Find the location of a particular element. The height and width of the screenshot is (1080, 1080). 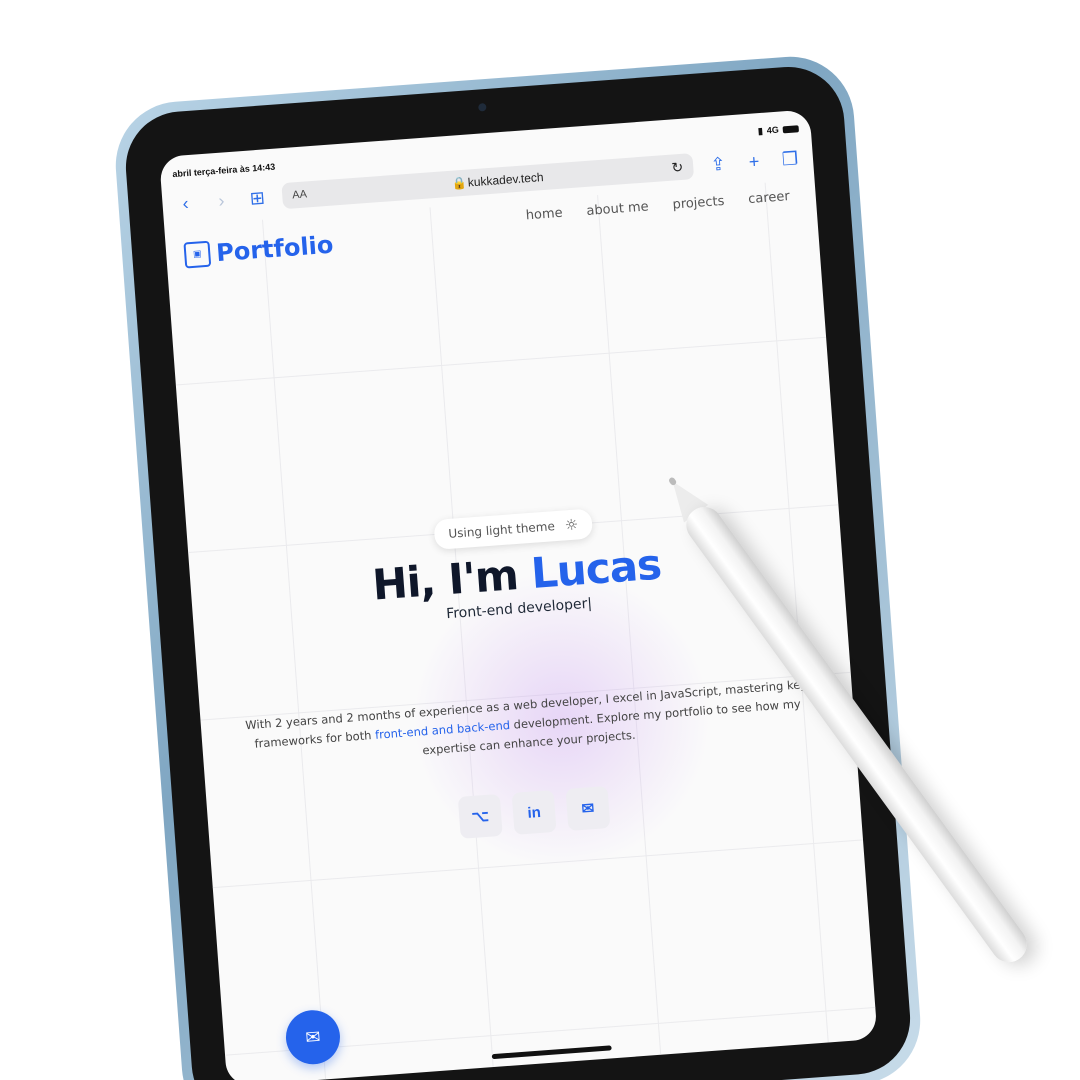

linkedin-icon: in is located at coordinates (534, 812).